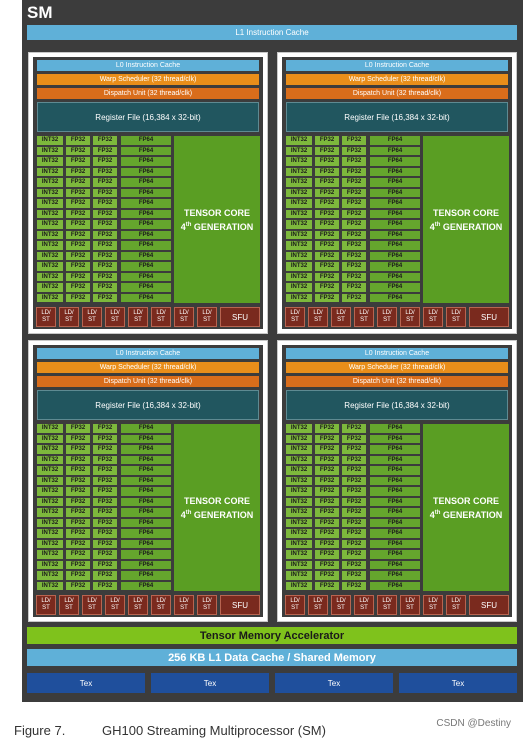 This screenshot has height=743, width=525. I want to click on tensor-core-ordinal-suffix: th, so click(188, 512).